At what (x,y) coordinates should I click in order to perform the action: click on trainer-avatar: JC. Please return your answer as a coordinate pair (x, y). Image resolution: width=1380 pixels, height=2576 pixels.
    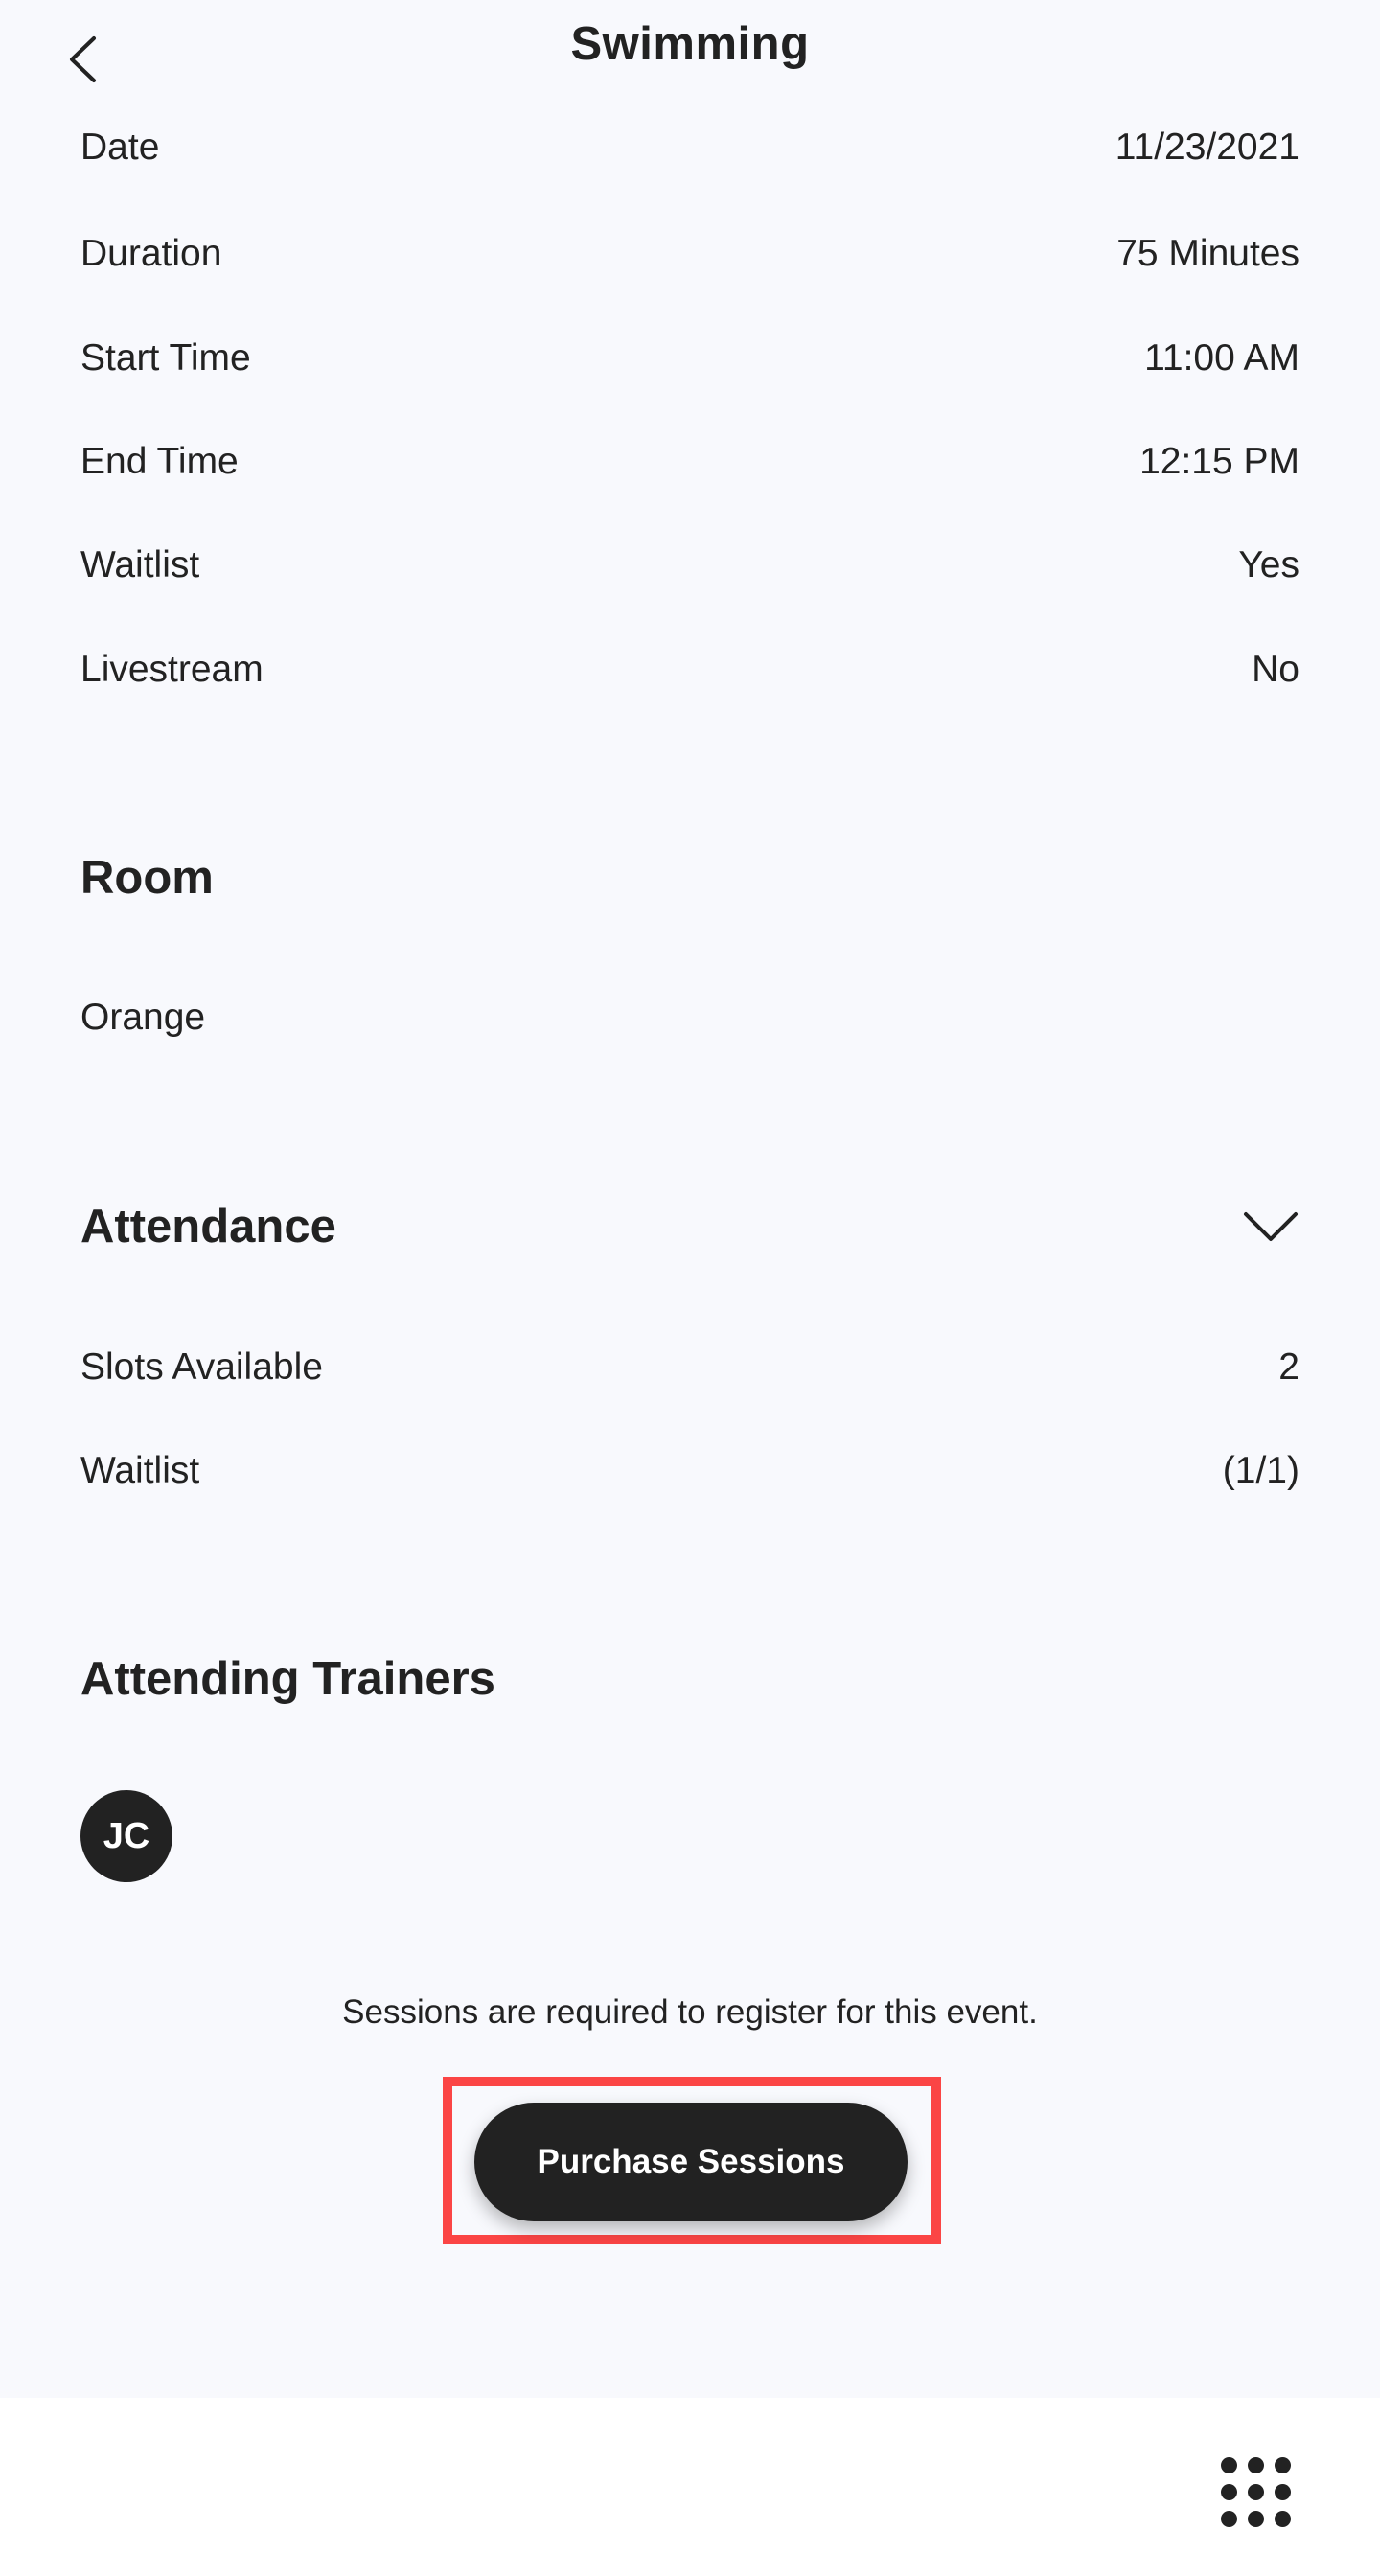
    Looking at the image, I should click on (126, 1836).